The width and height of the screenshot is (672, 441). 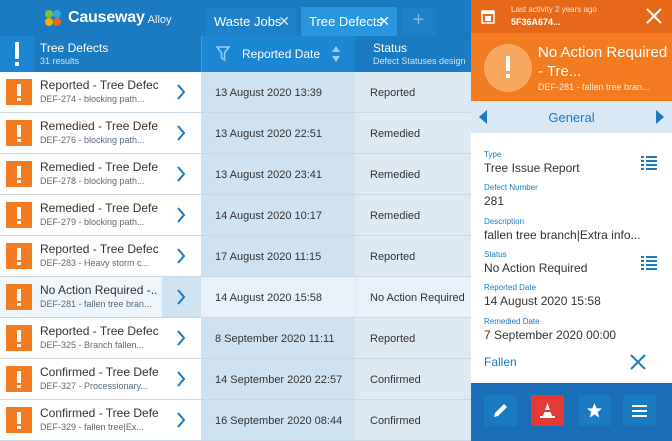 I want to click on field-type: Type Tree Issue Report, so click(x=574, y=166).